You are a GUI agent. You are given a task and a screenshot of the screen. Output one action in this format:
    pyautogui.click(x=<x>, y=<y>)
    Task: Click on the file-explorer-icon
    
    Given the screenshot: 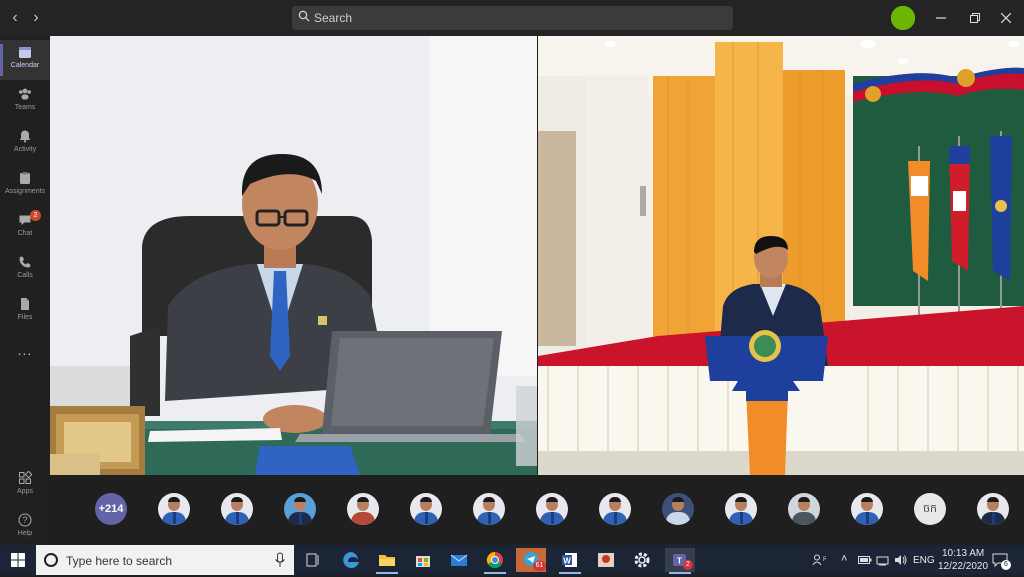 What is the action you would take?
    pyautogui.click(x=387, y=561)
    